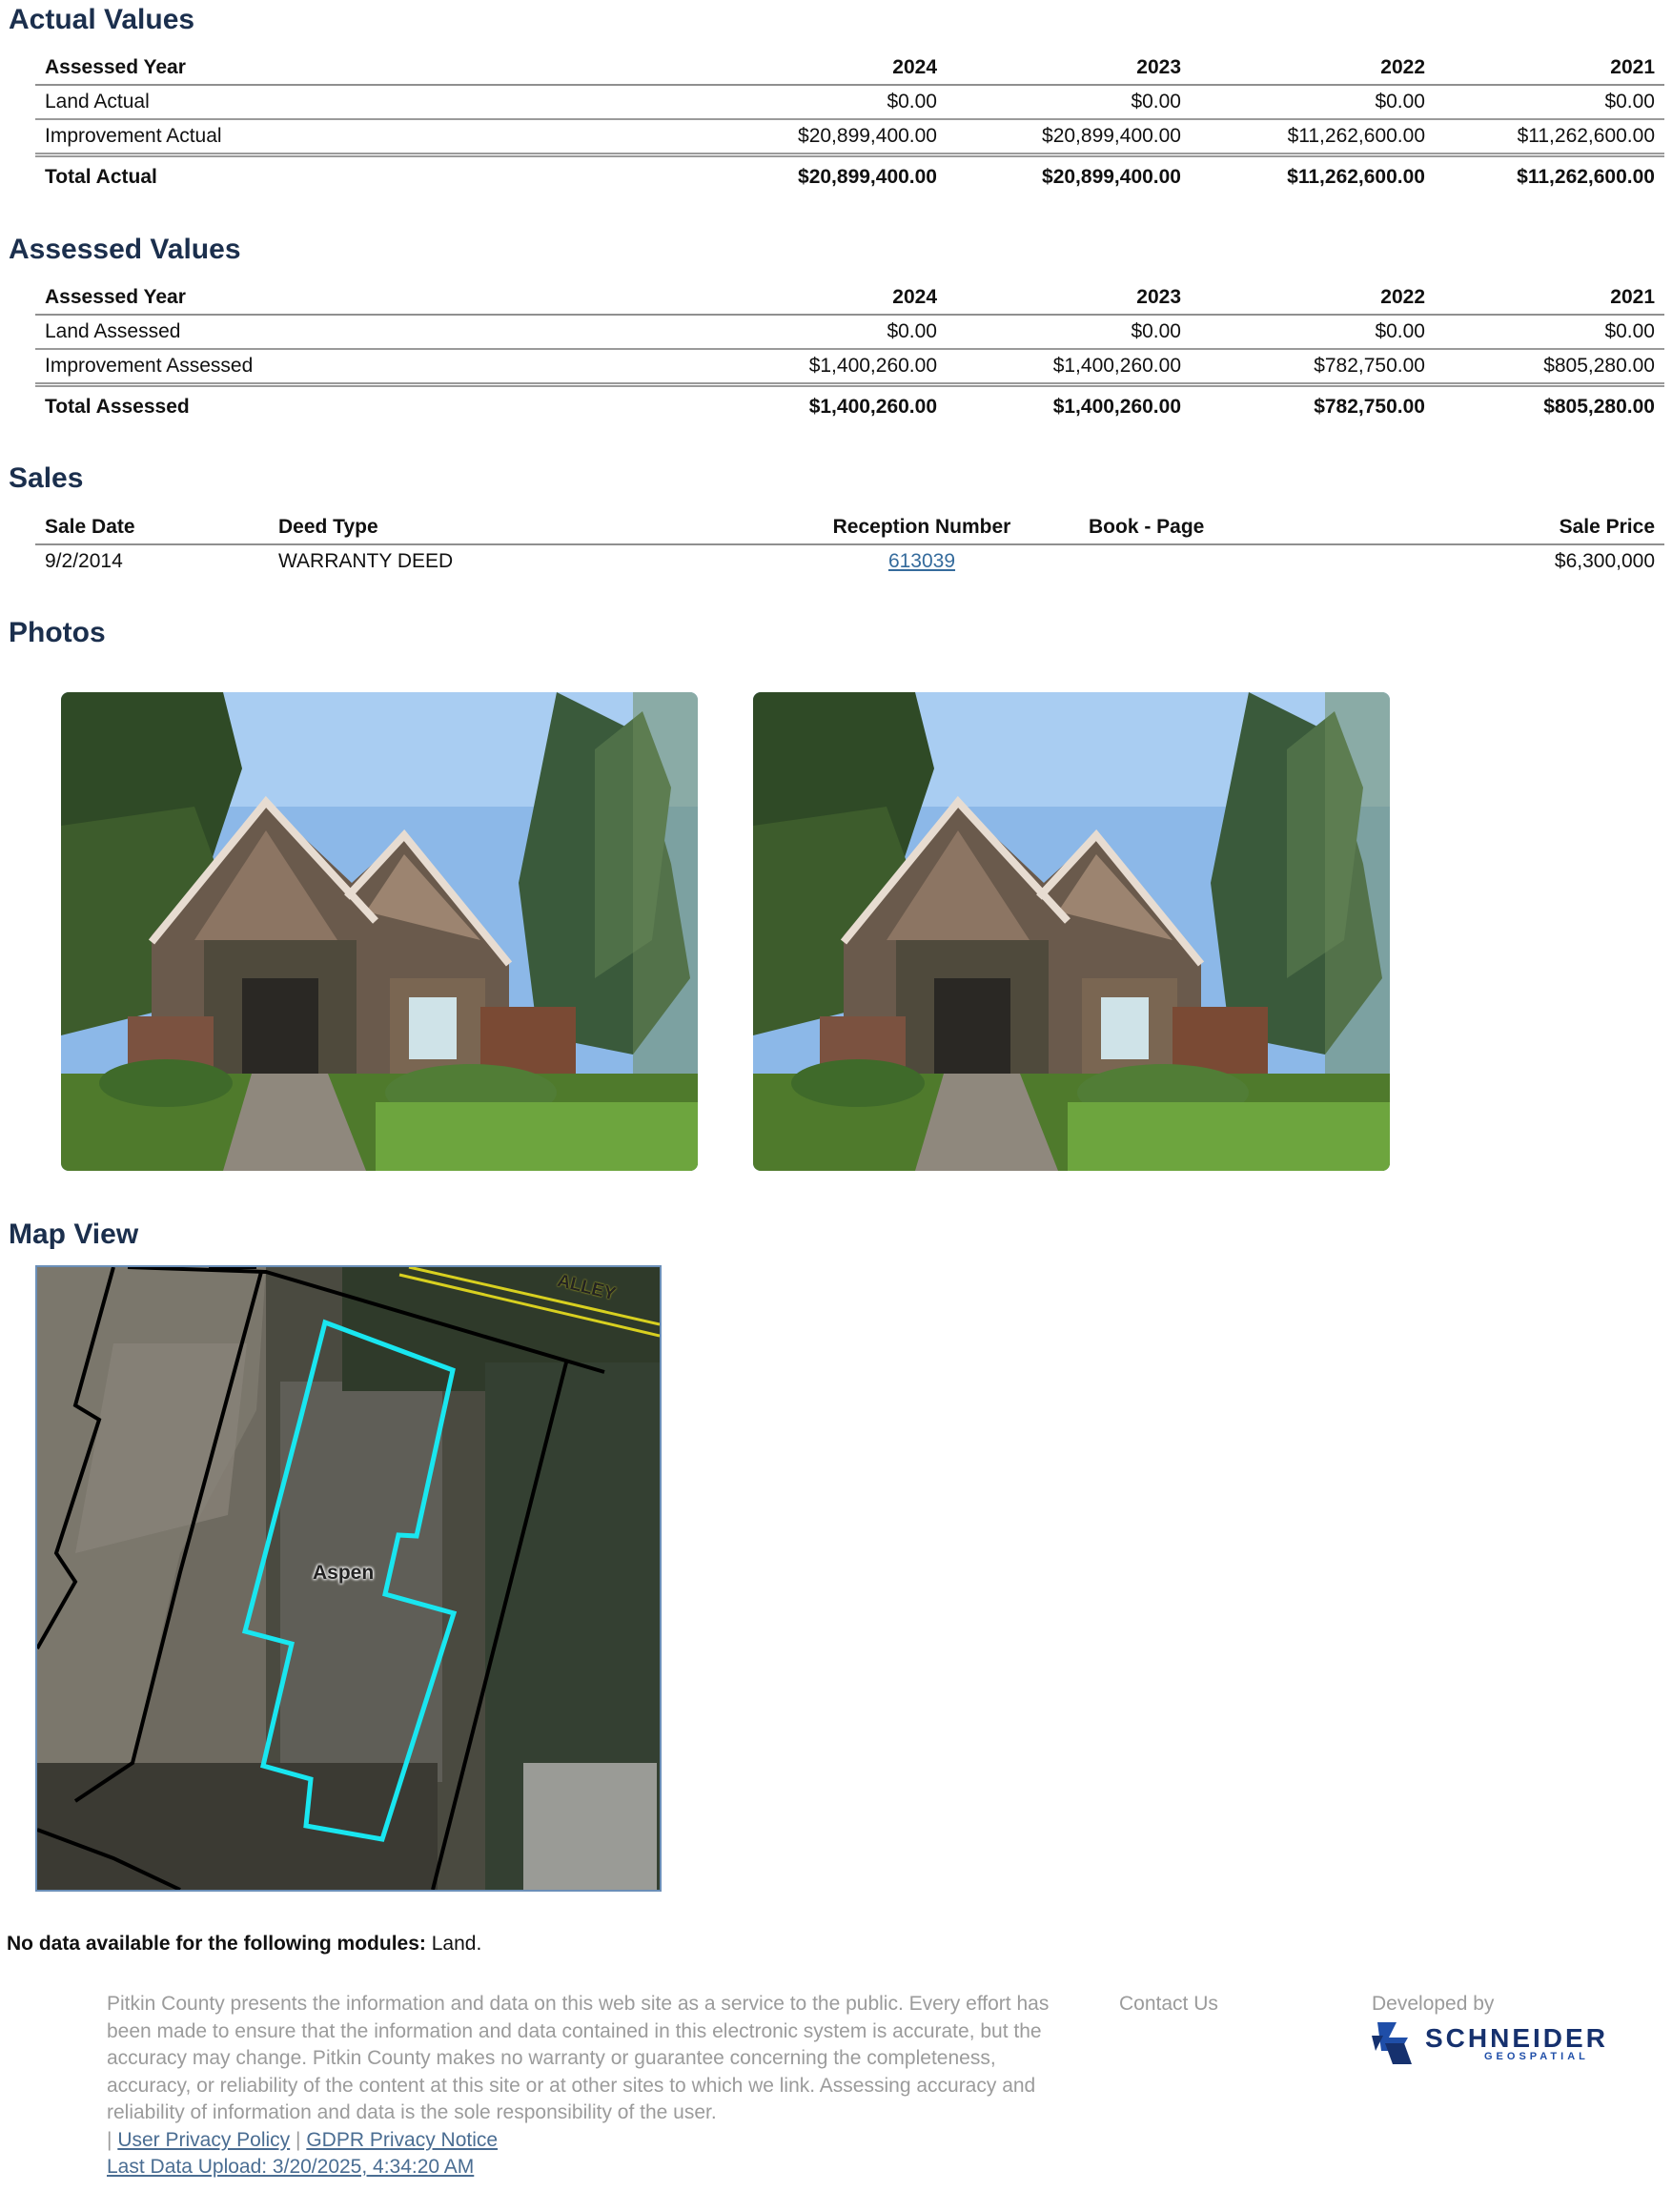 This screenshot has height=2212, width=1672. What do you see at coordinates (517, 527) in the screenshot?
I see `column-header: Deed Type` at bounding box center [517, 527].